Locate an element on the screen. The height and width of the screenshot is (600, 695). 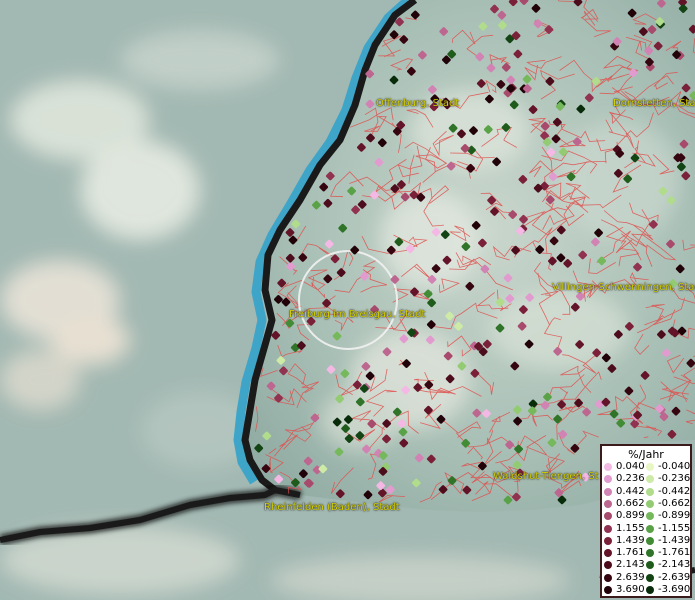
legend-value: -0.040 is located at coordinates (674, 466).